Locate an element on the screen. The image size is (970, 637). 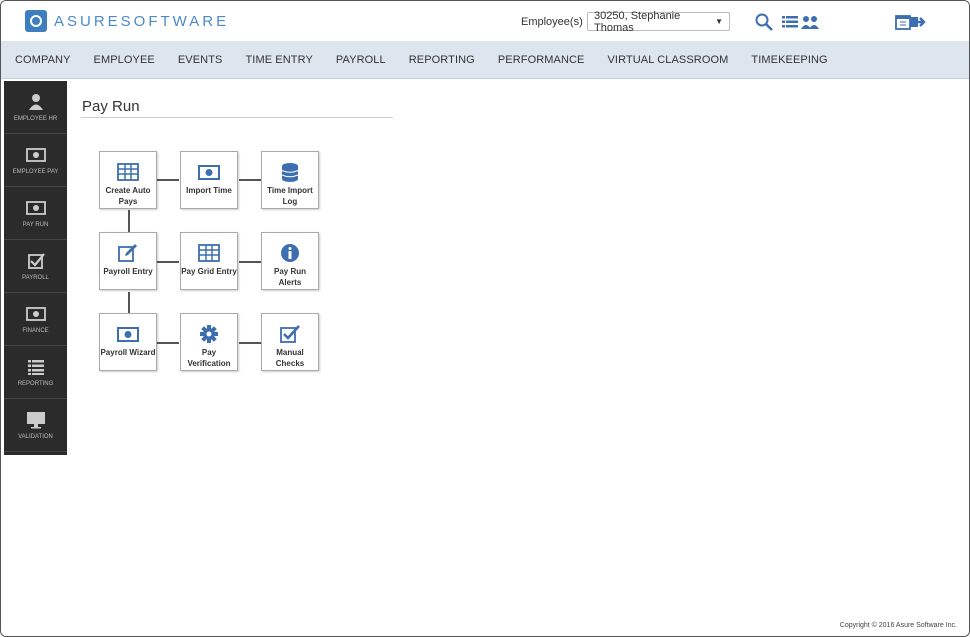
nav-timekeeping: TIMEKEEPING is located at coordinates (789, 60).